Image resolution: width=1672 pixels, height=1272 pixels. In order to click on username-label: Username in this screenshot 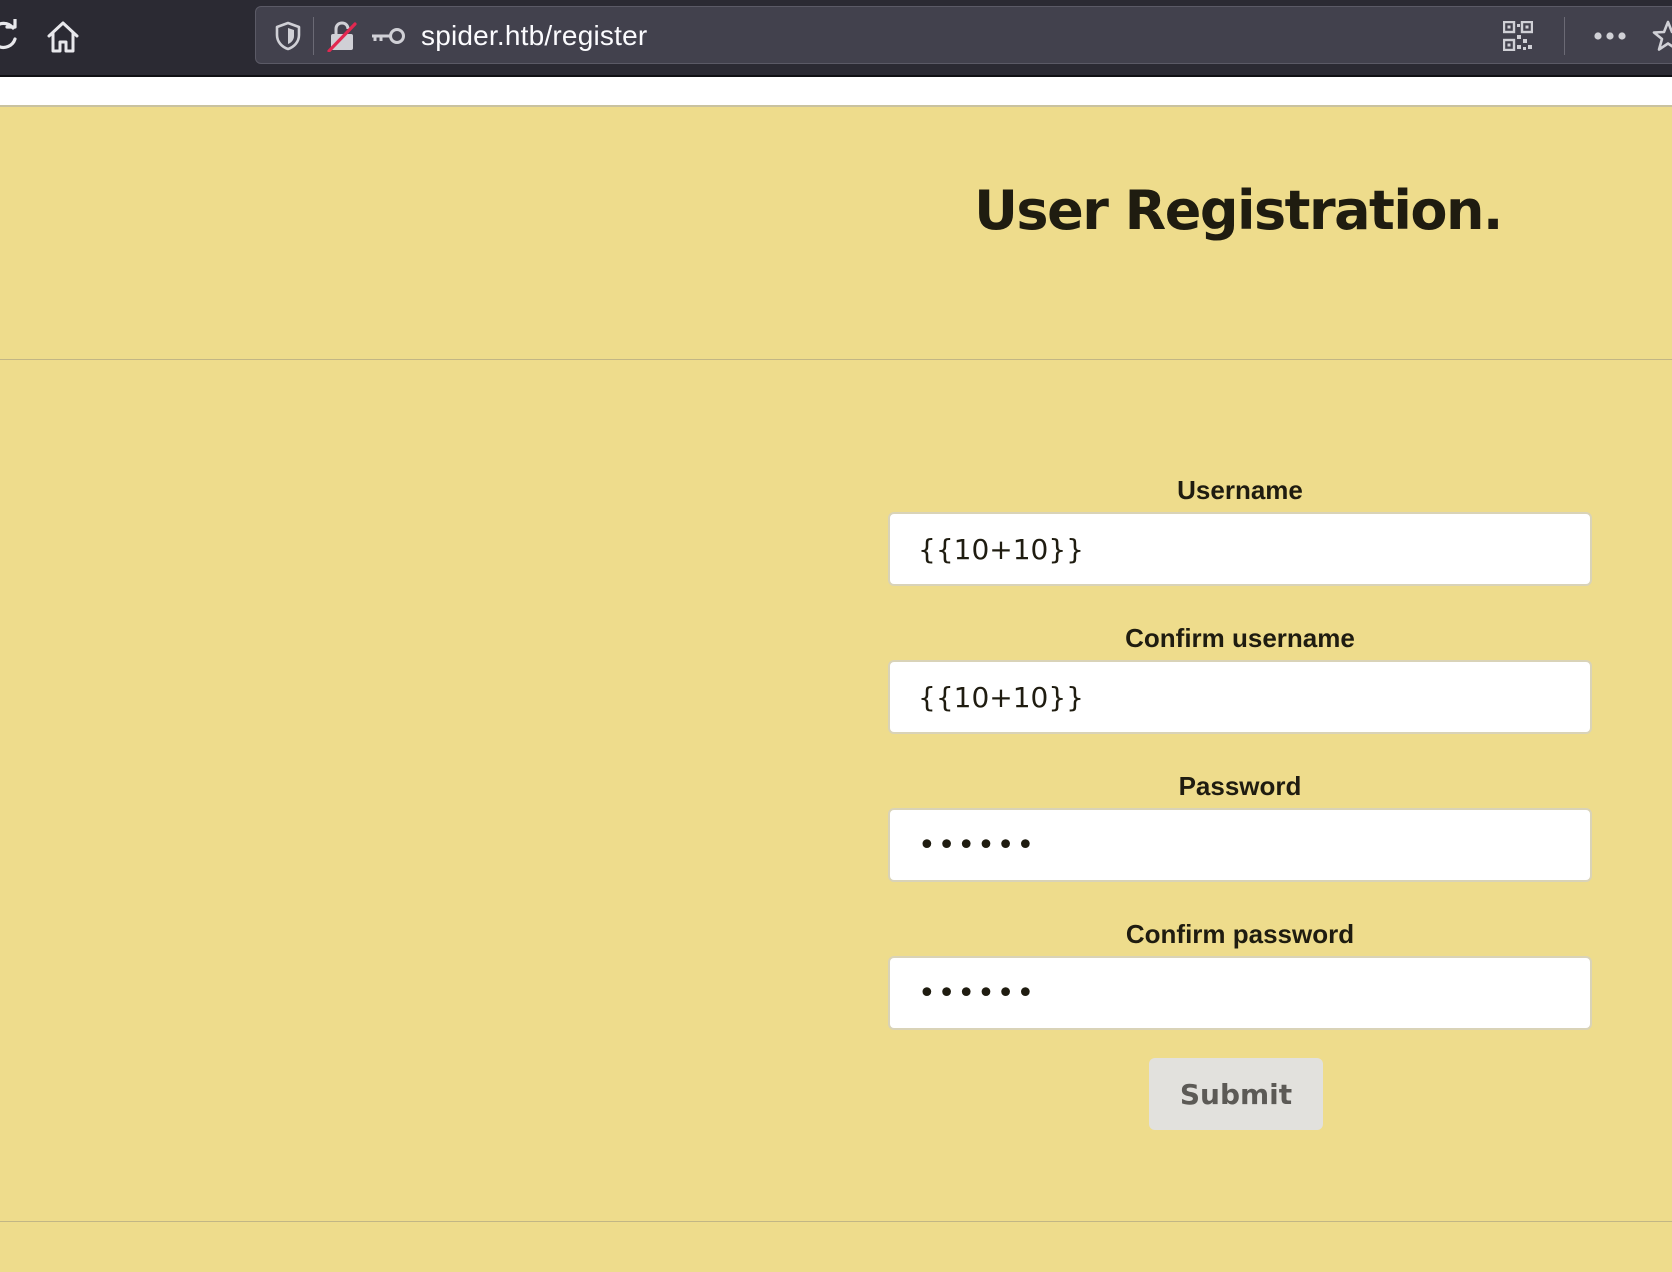, I will do `click(1240, 490)`.